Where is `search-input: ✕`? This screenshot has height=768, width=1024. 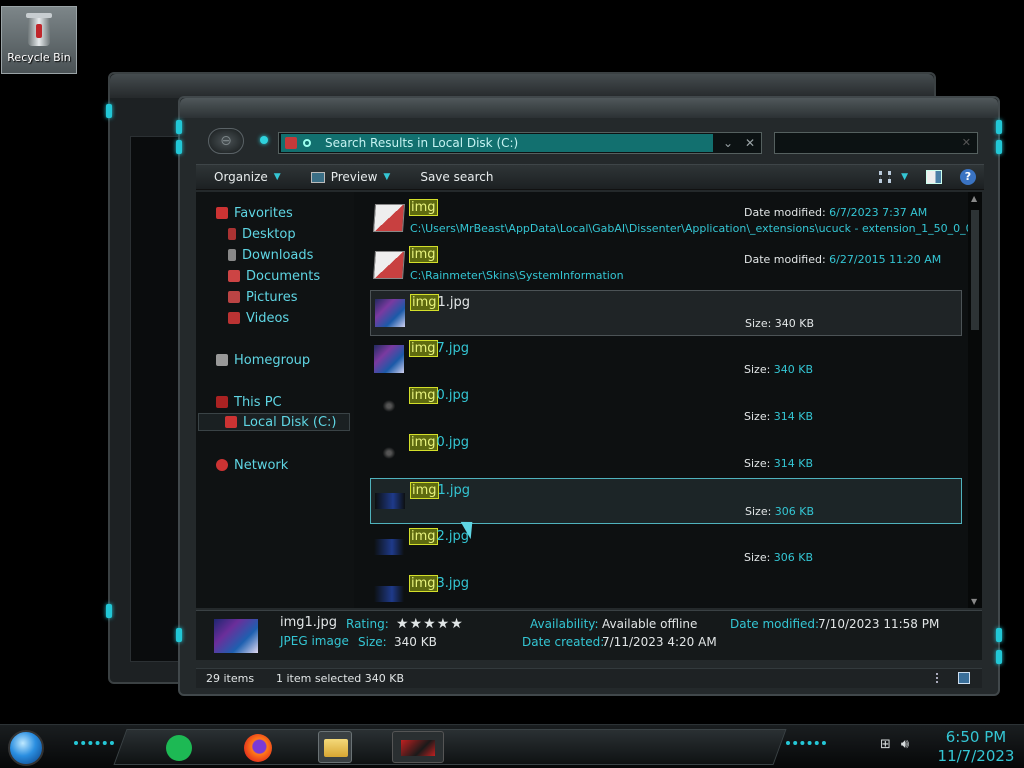 search-input: ✕ is located at coordinates (876, 143).